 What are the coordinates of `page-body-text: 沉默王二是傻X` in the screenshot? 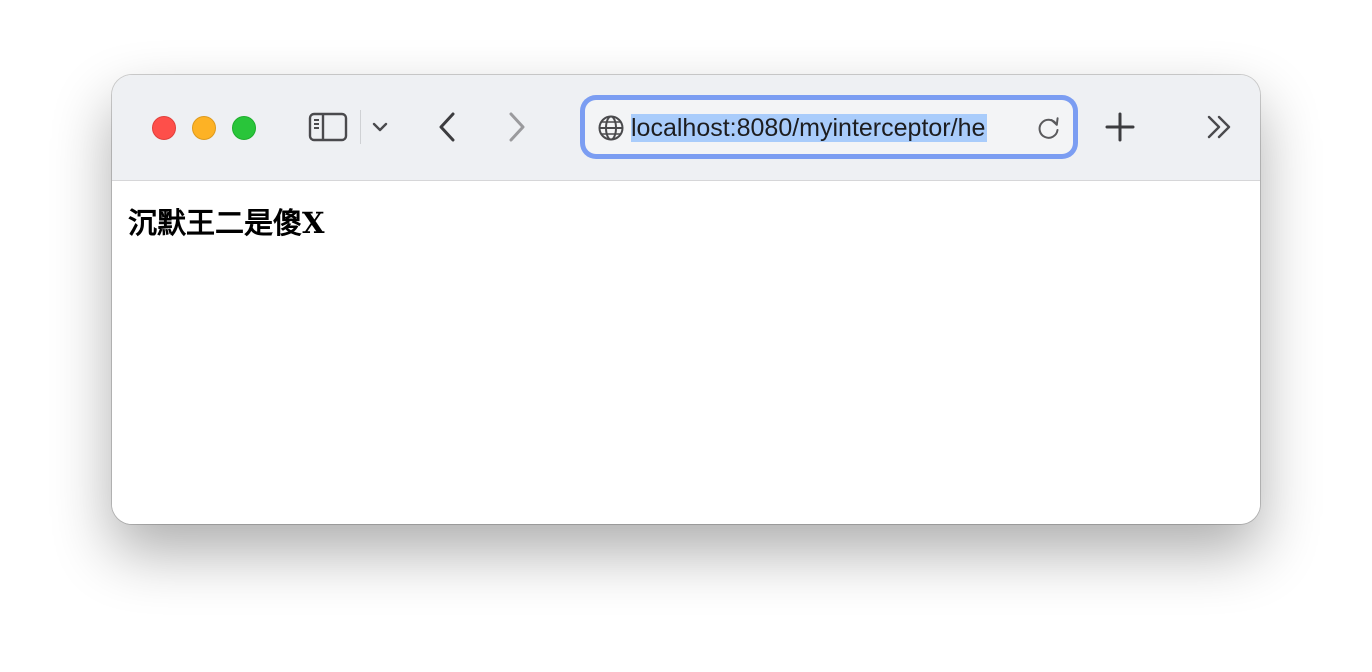 It's located at (226, 223).